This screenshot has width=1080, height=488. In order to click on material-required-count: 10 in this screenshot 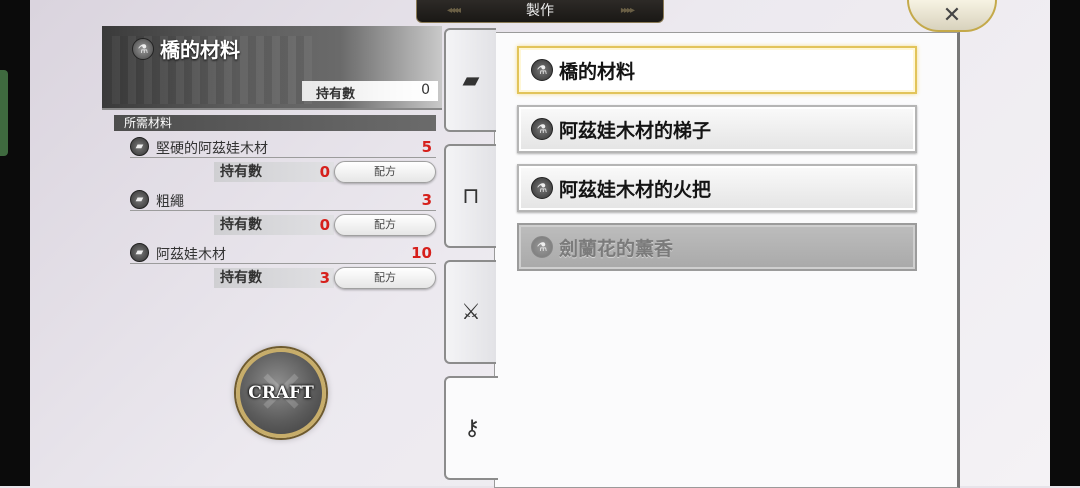, I will do `click(421, 253)`.